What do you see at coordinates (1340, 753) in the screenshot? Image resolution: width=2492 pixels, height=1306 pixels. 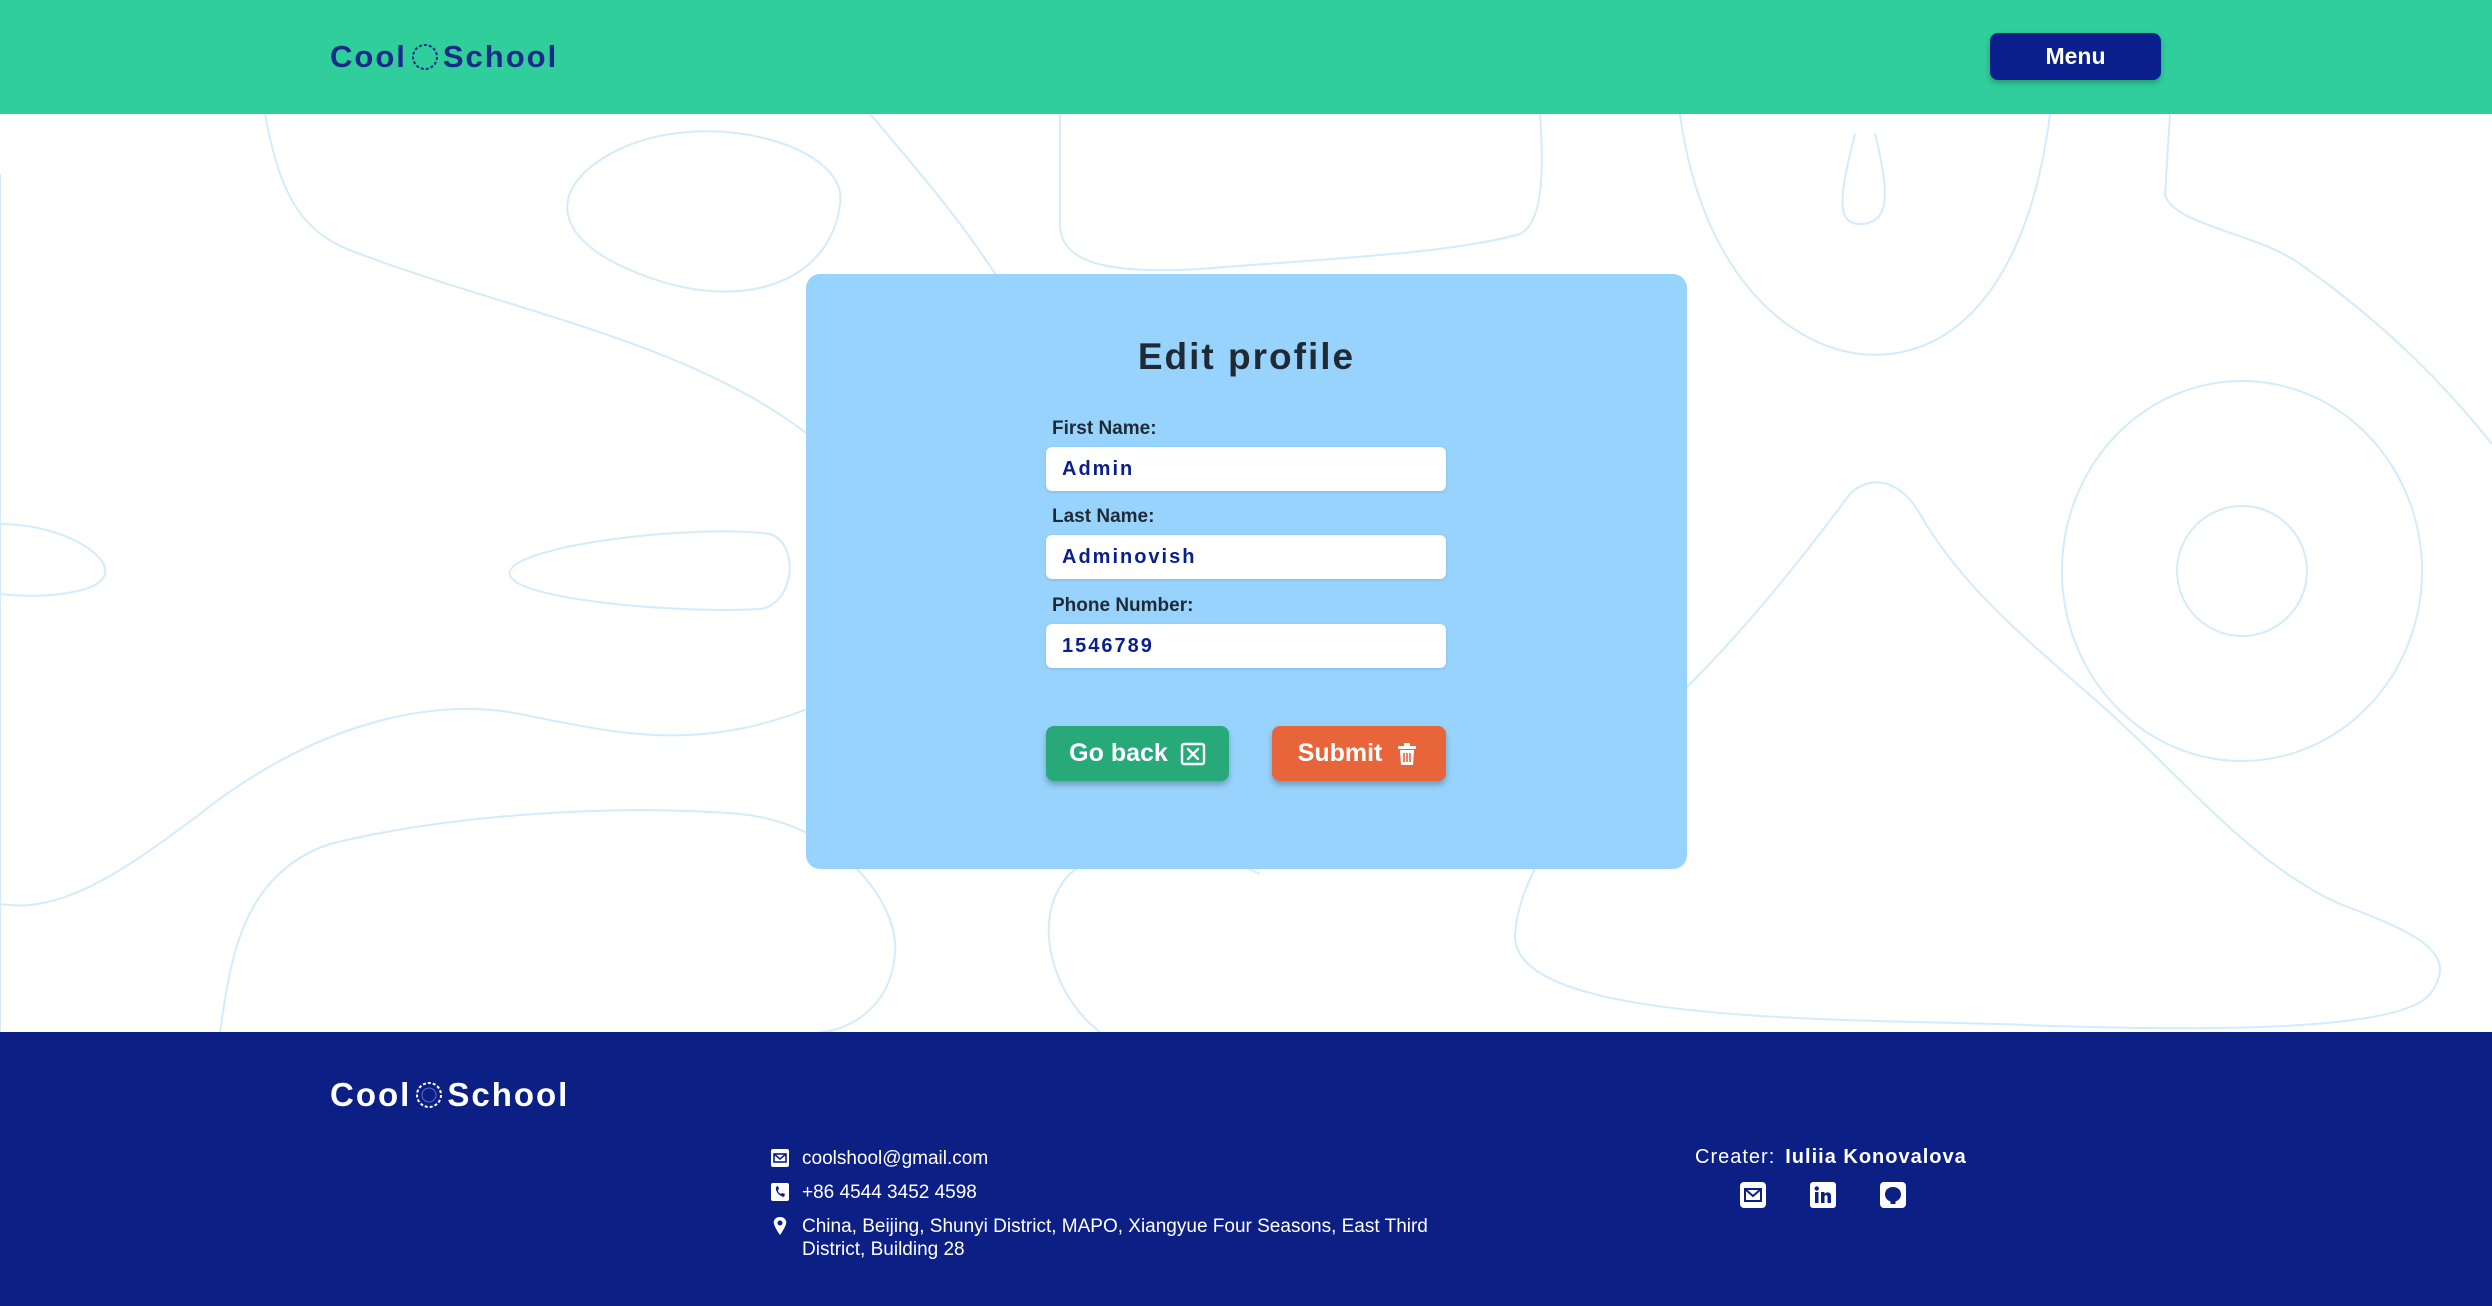 I see `submit-label: Submit` at bounding box center [1340, 753].